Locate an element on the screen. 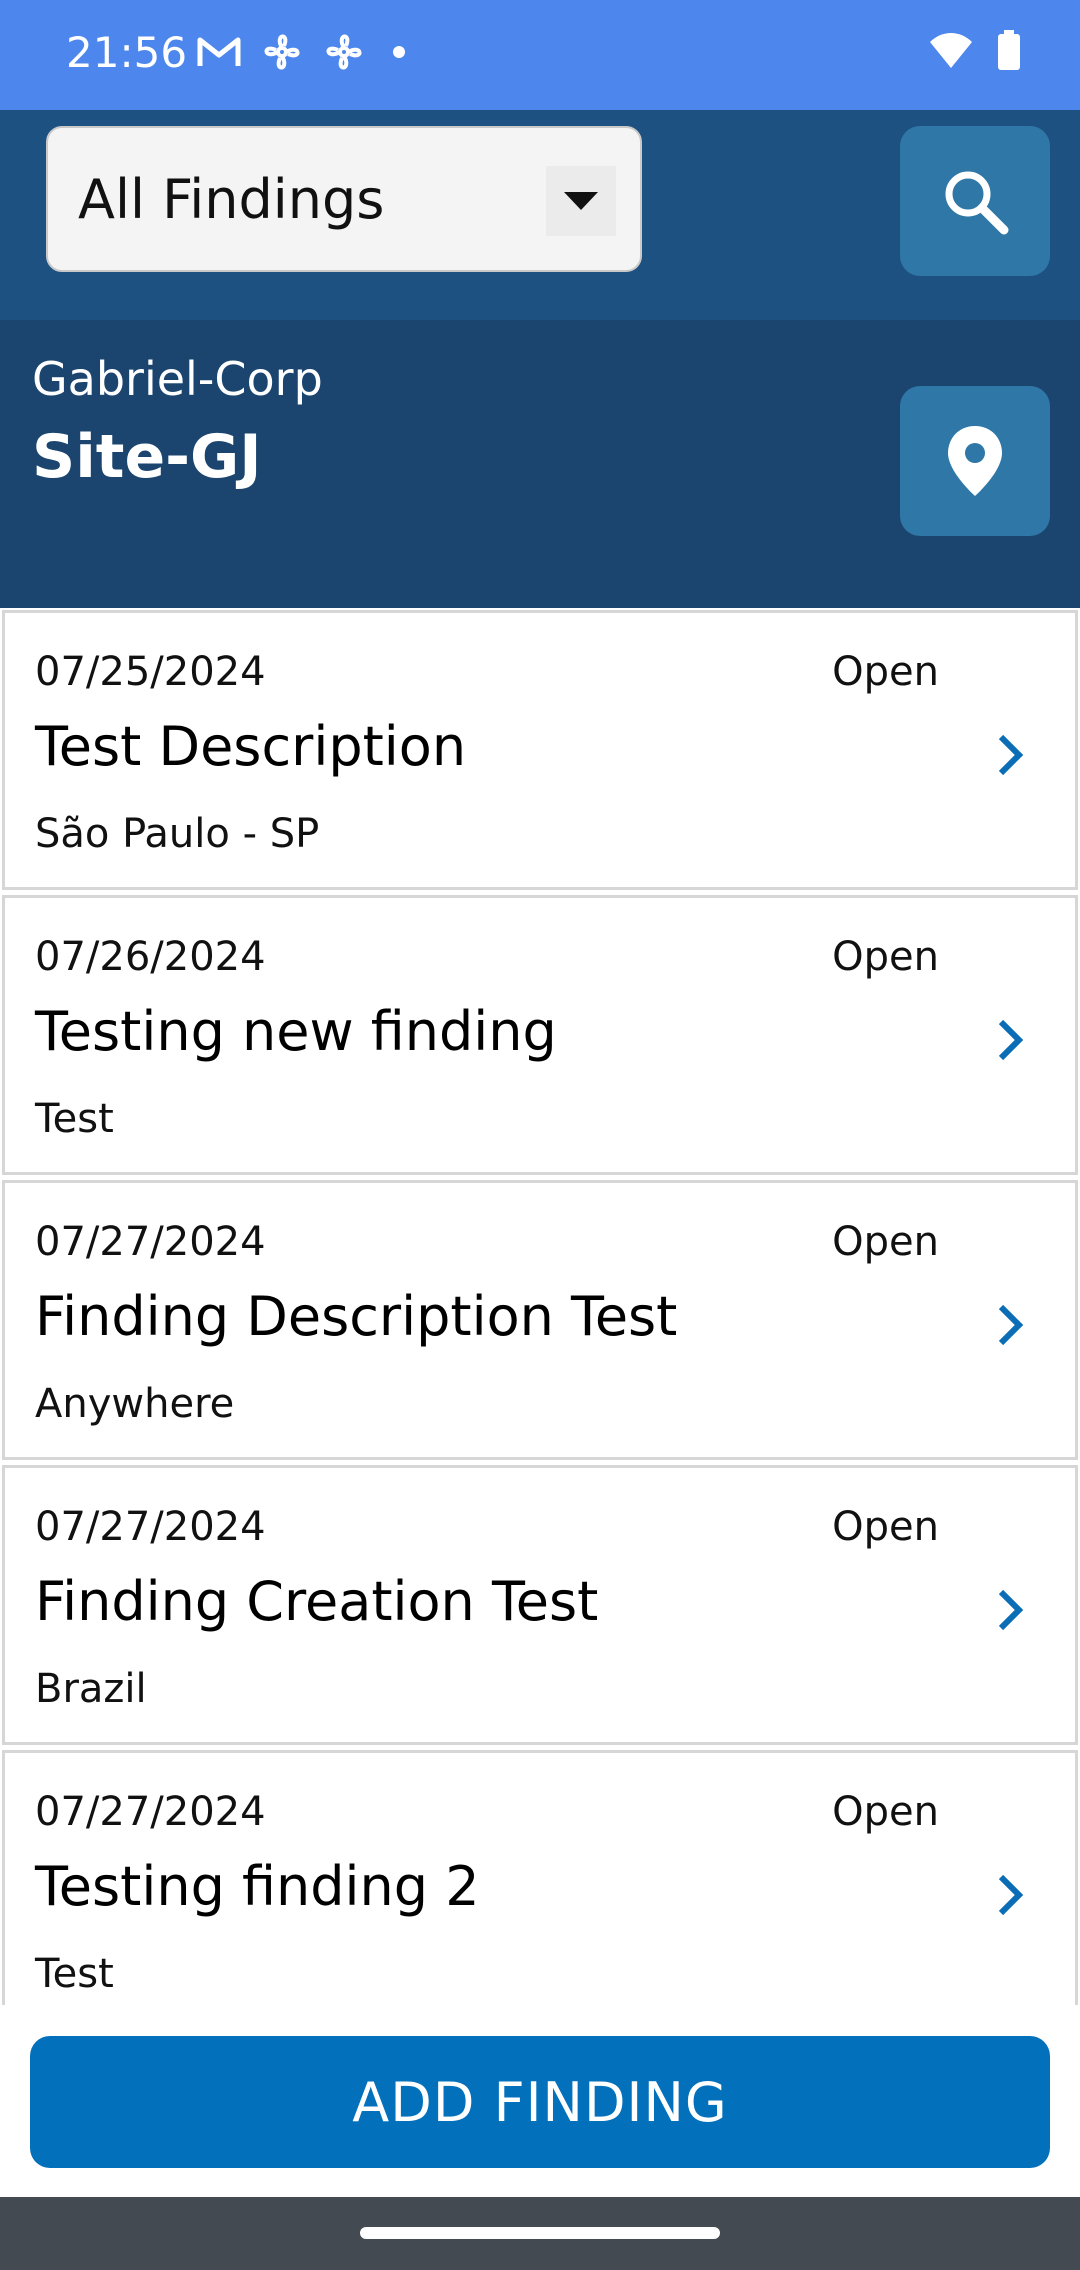  finding-location: São Paulo - SP is located at coordinates (177, 834).